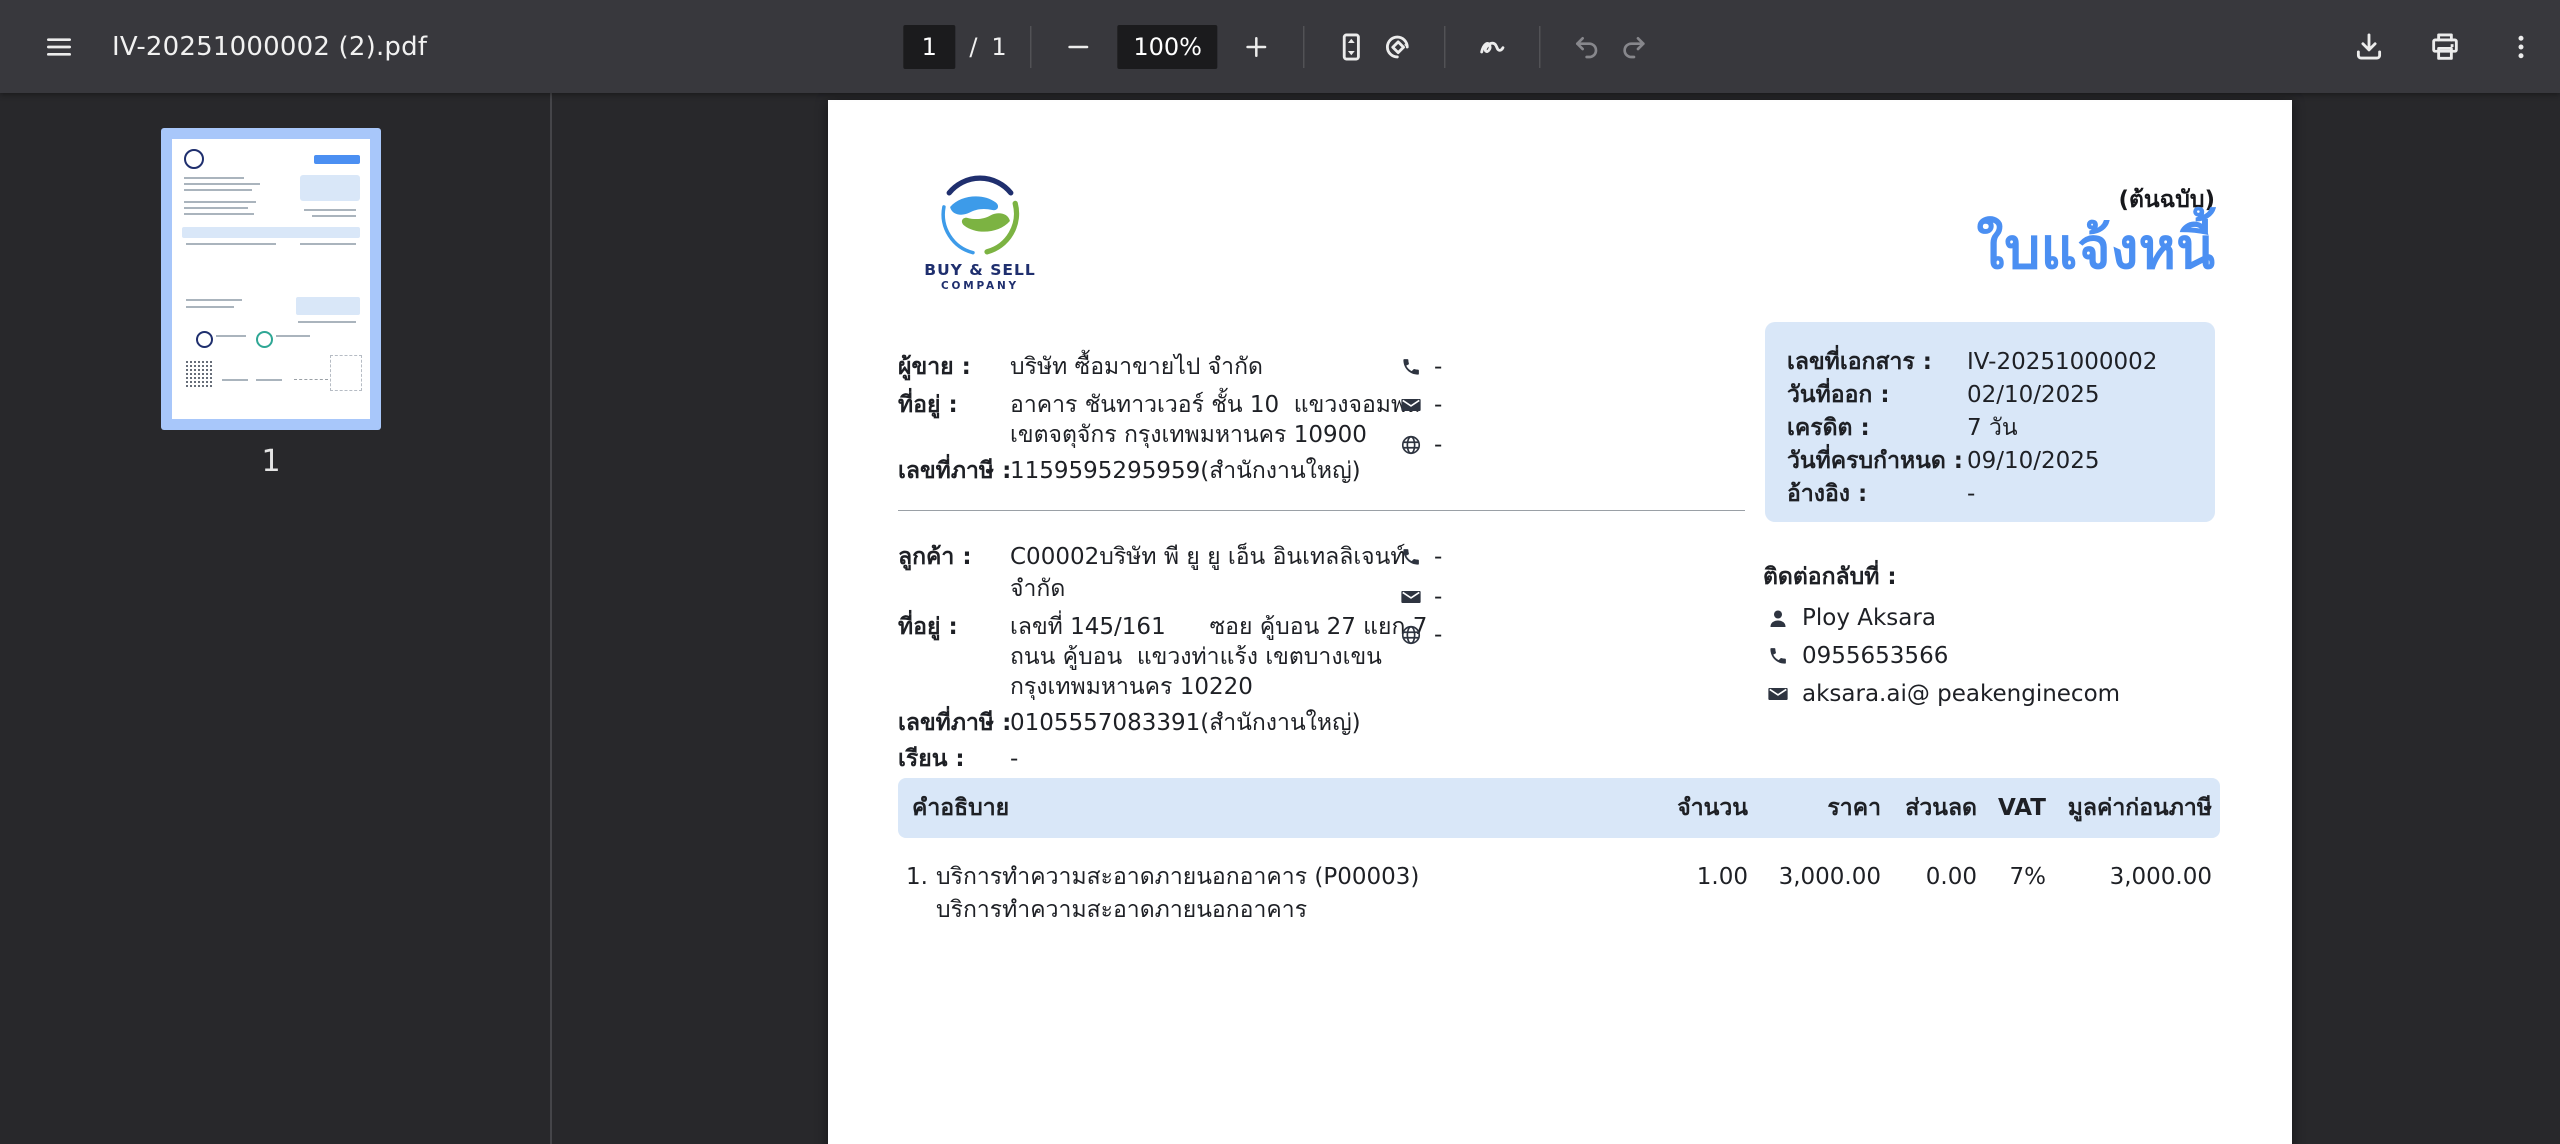  Describe the element at coordinates (980, 214) in the screenshot. I see `logo-hands-icon` at that location.